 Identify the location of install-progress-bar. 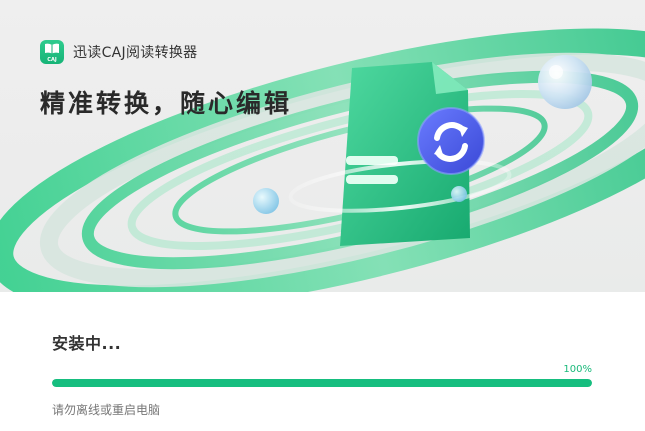
(322, 383).